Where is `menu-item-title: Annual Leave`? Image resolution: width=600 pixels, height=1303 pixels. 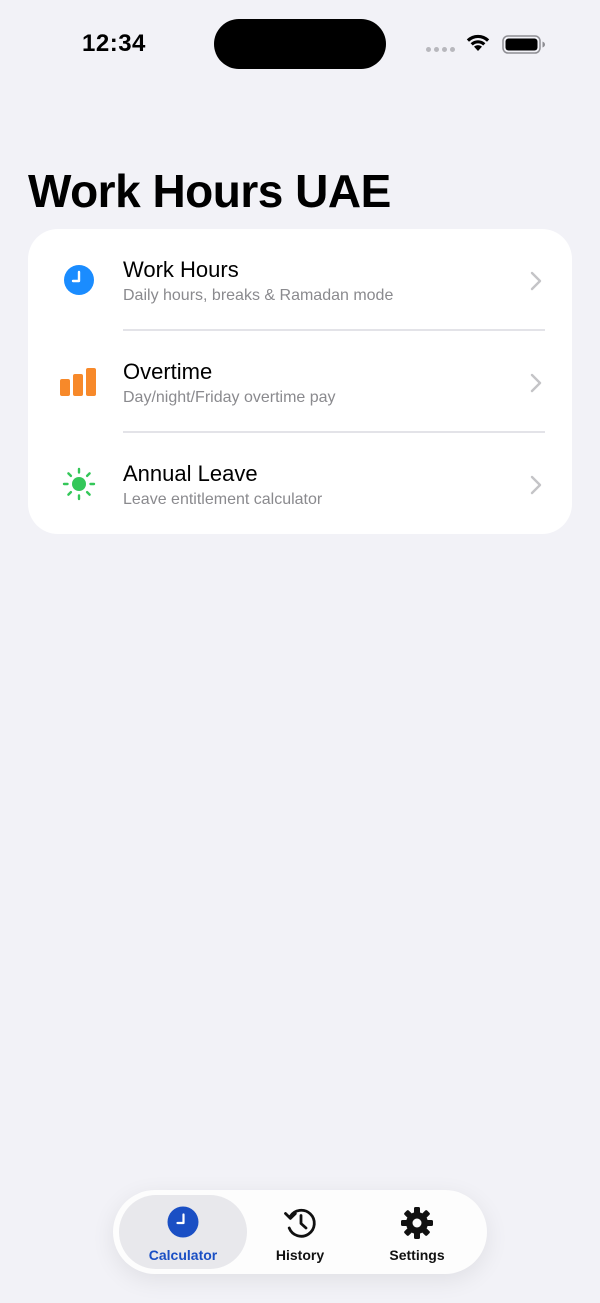 menu-item-title: Annual Leave is located at coordinates (190, 473).